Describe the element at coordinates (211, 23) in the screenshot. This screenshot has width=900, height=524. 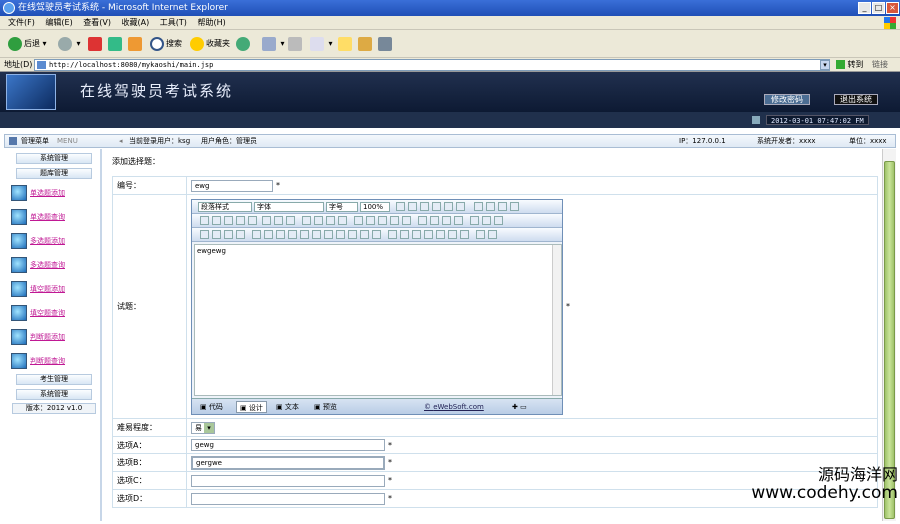
I see `menu-help: 帮助(H)` at that location.